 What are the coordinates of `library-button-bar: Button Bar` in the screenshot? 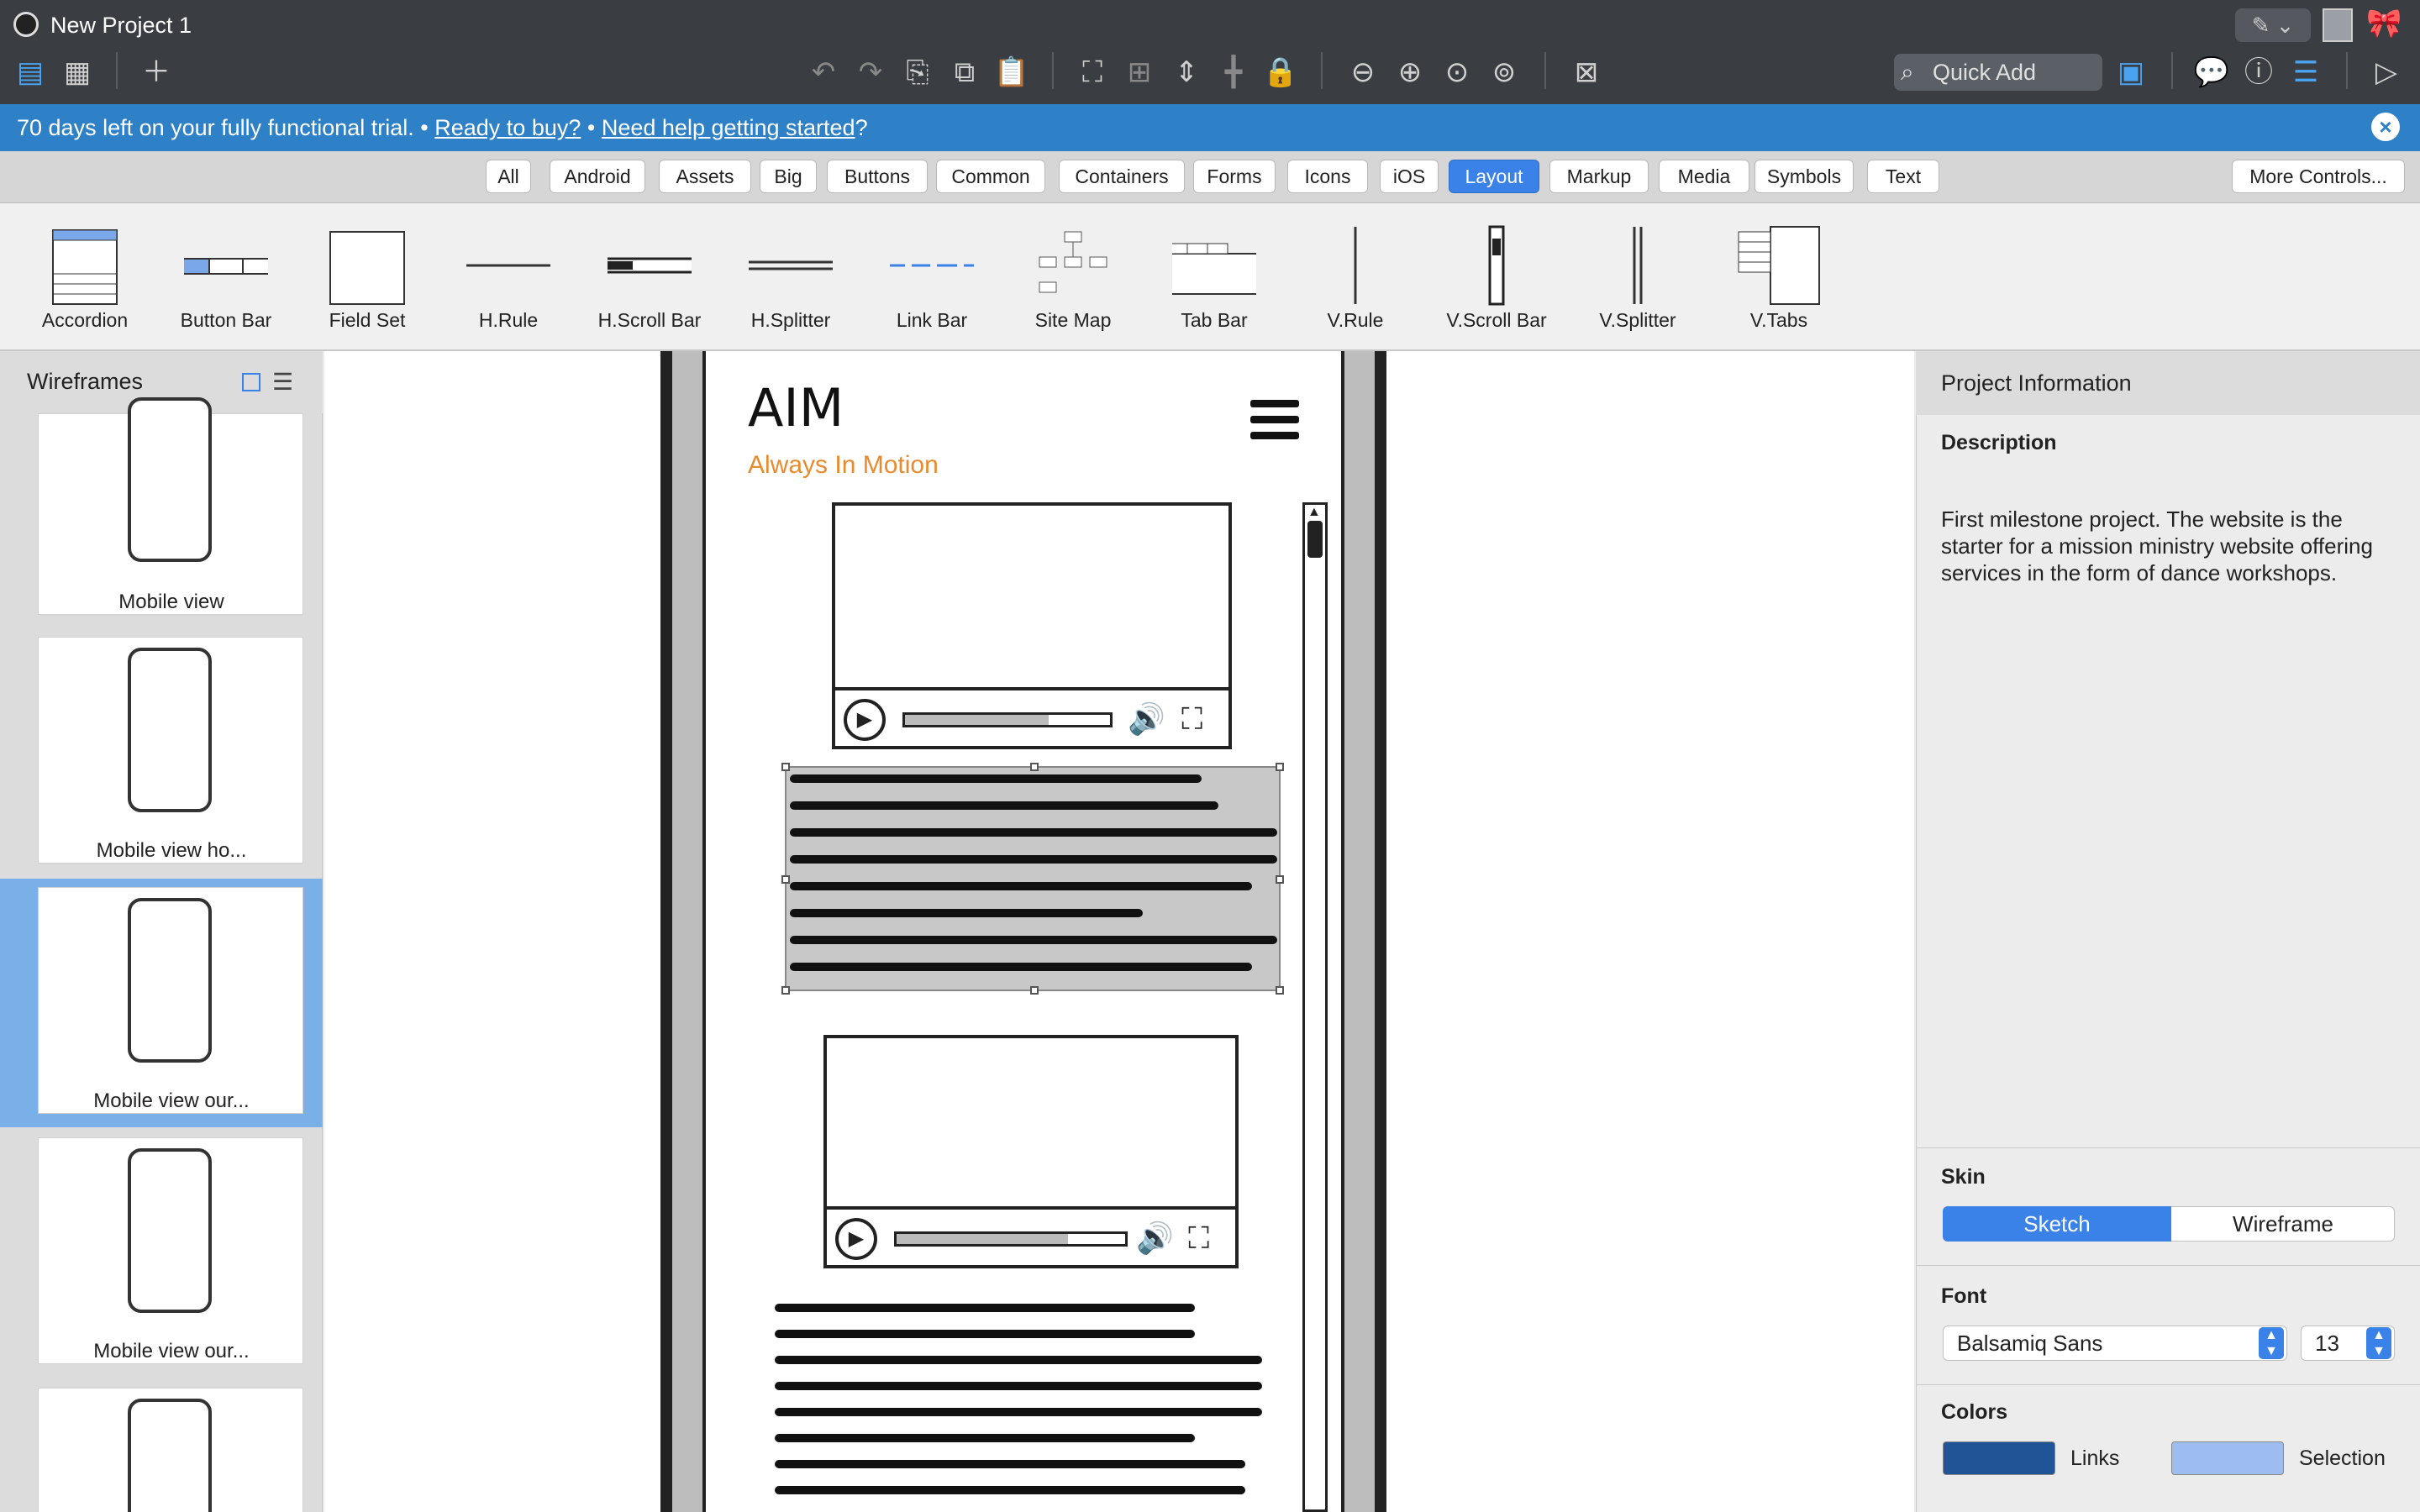 It's located at (226, 281).